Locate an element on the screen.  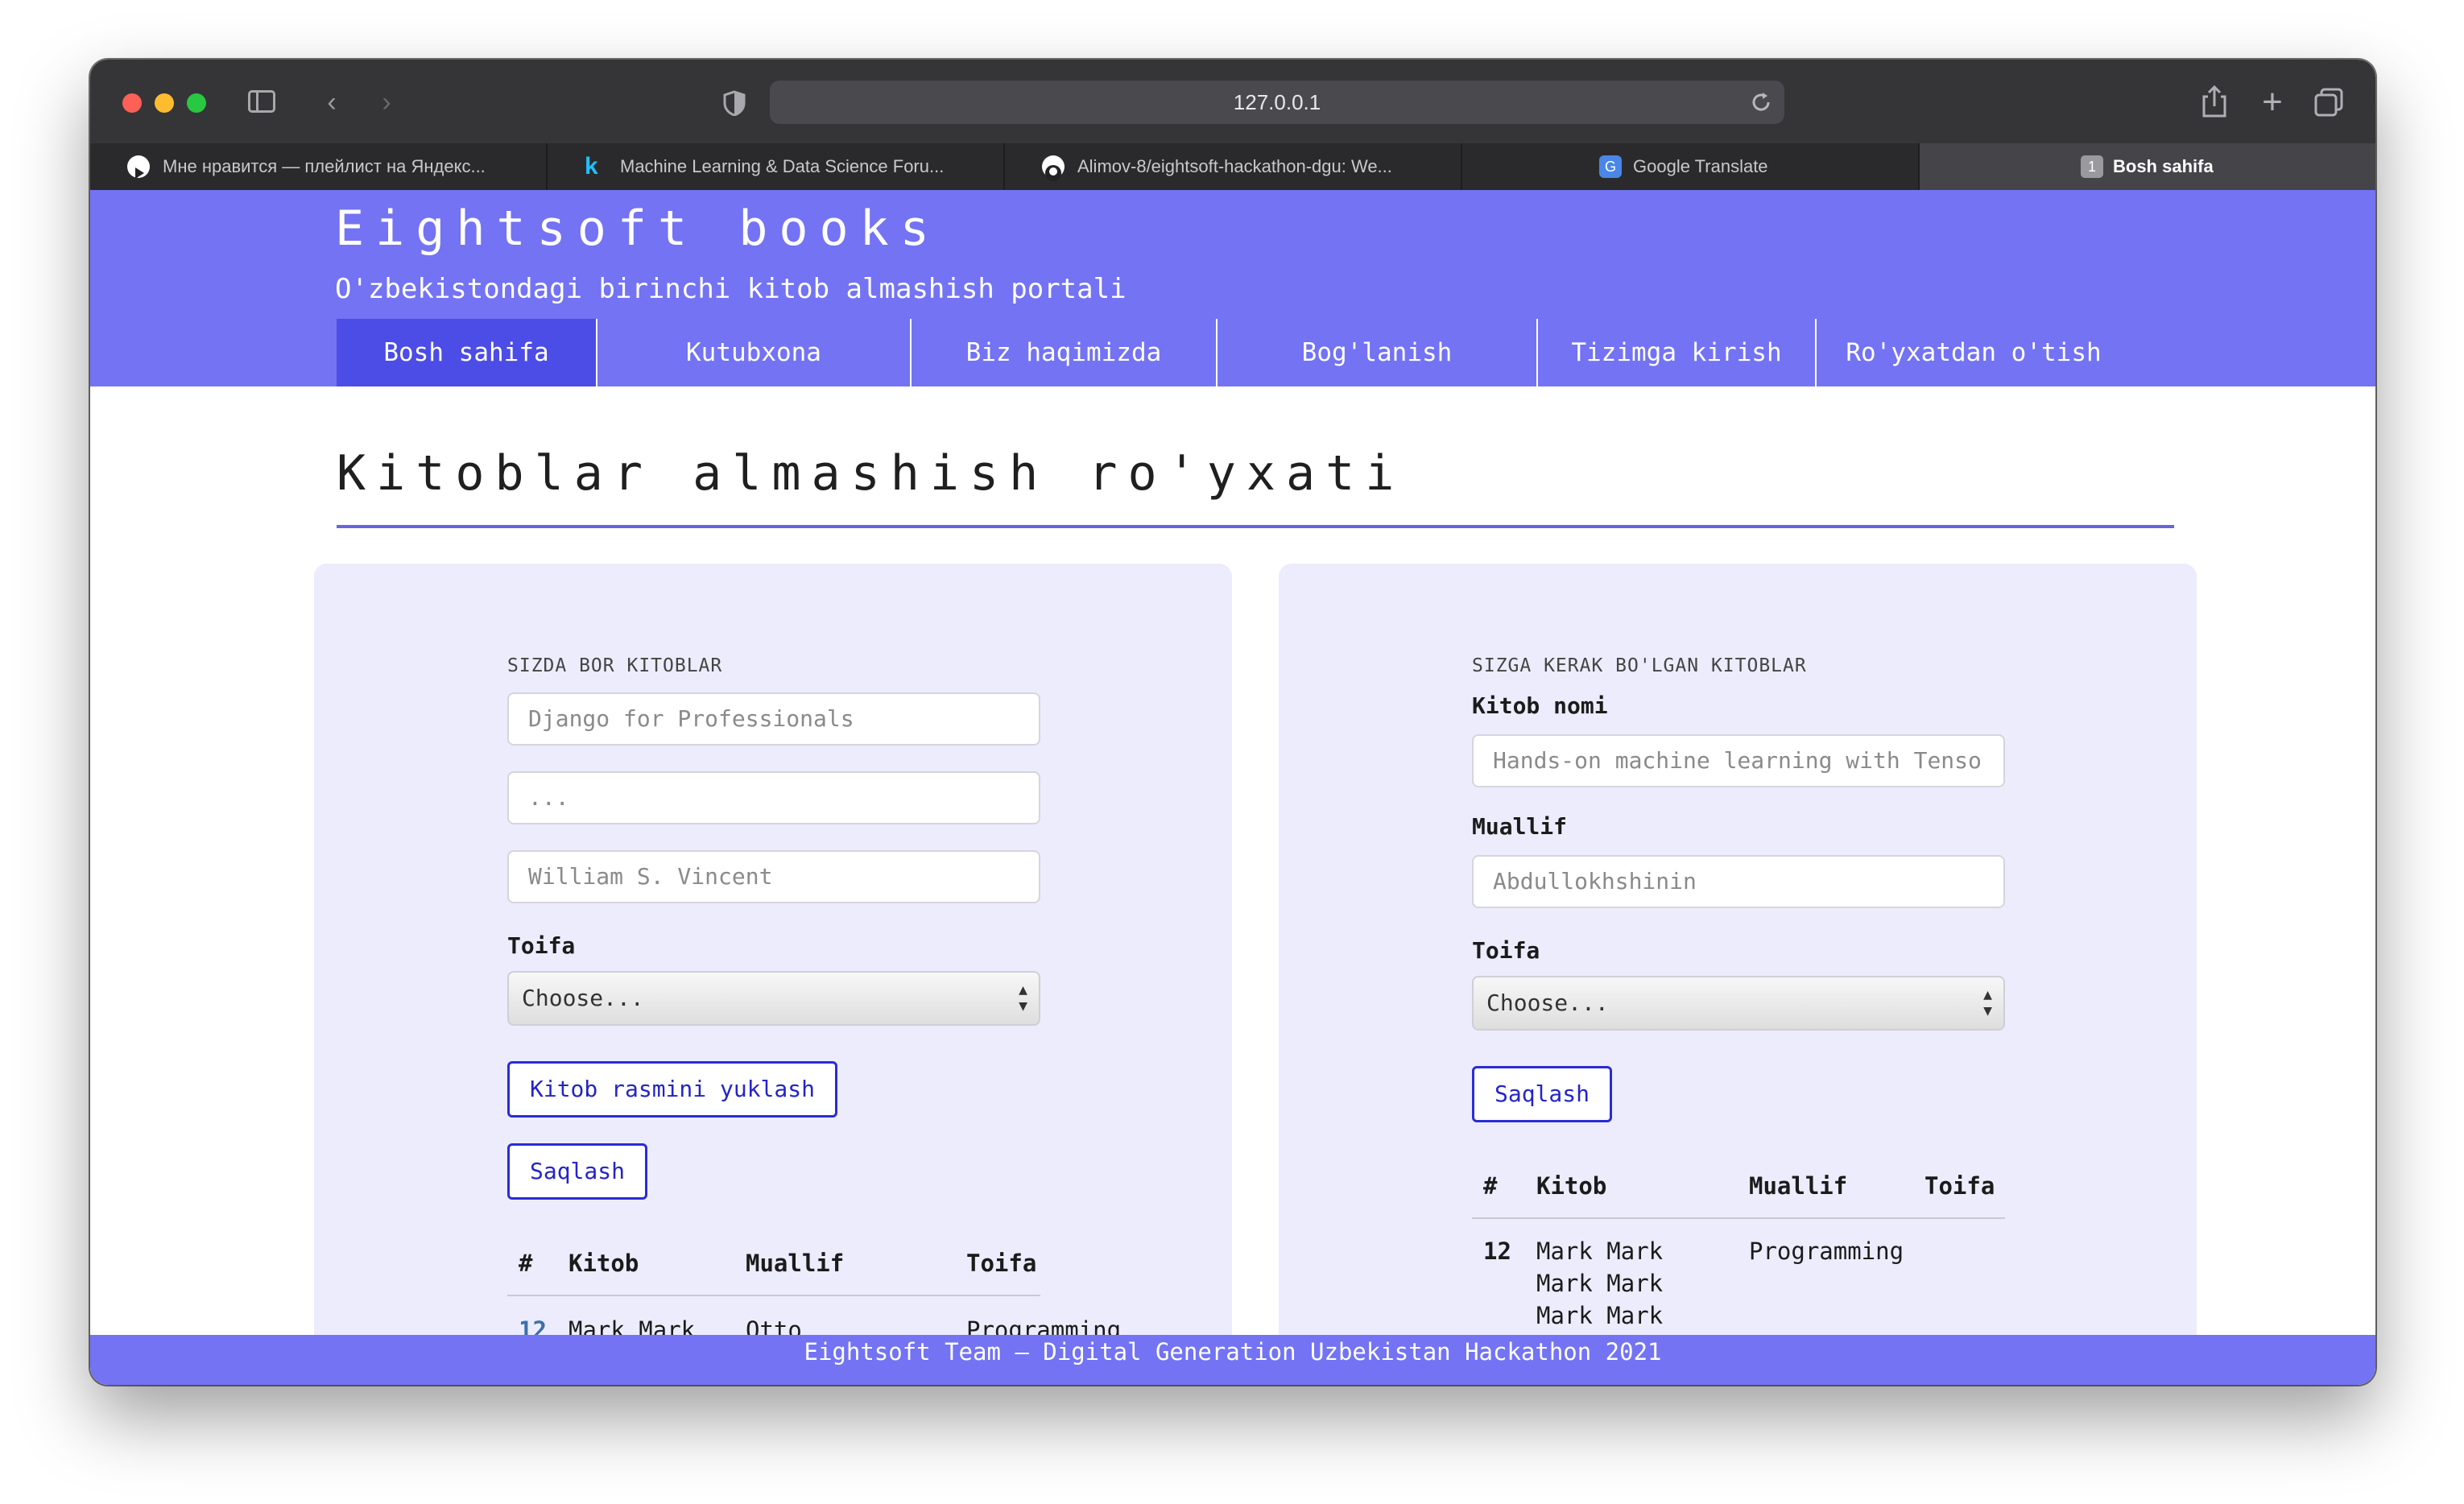
kaggle-icon: k is located at coordinates (591, 166).